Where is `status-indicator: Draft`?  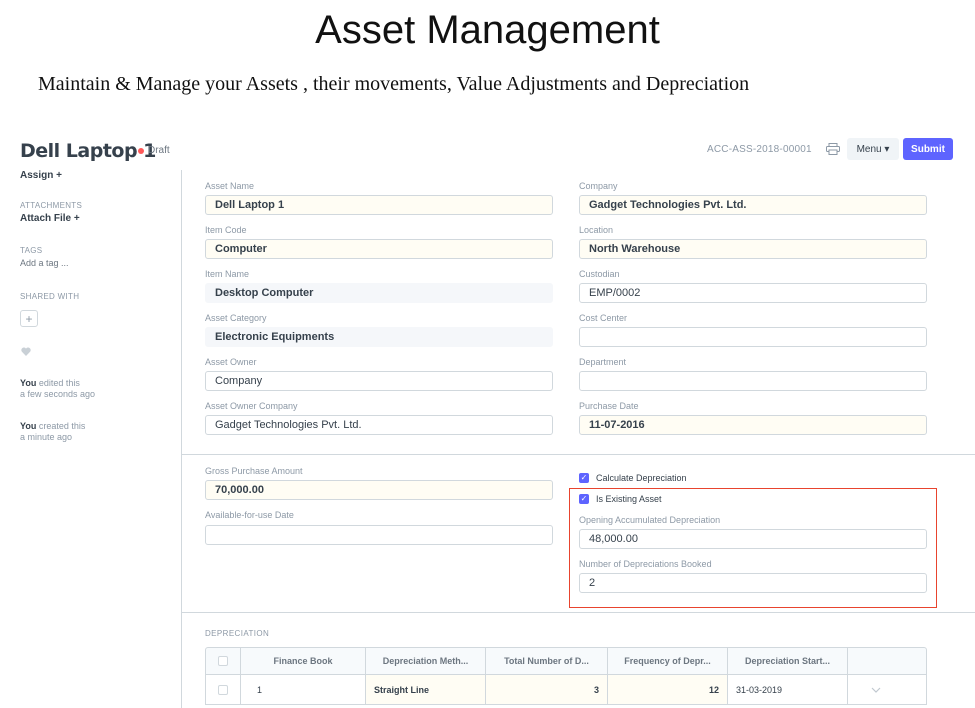 status-indicator: Draft is located at coordinates (154, 150).